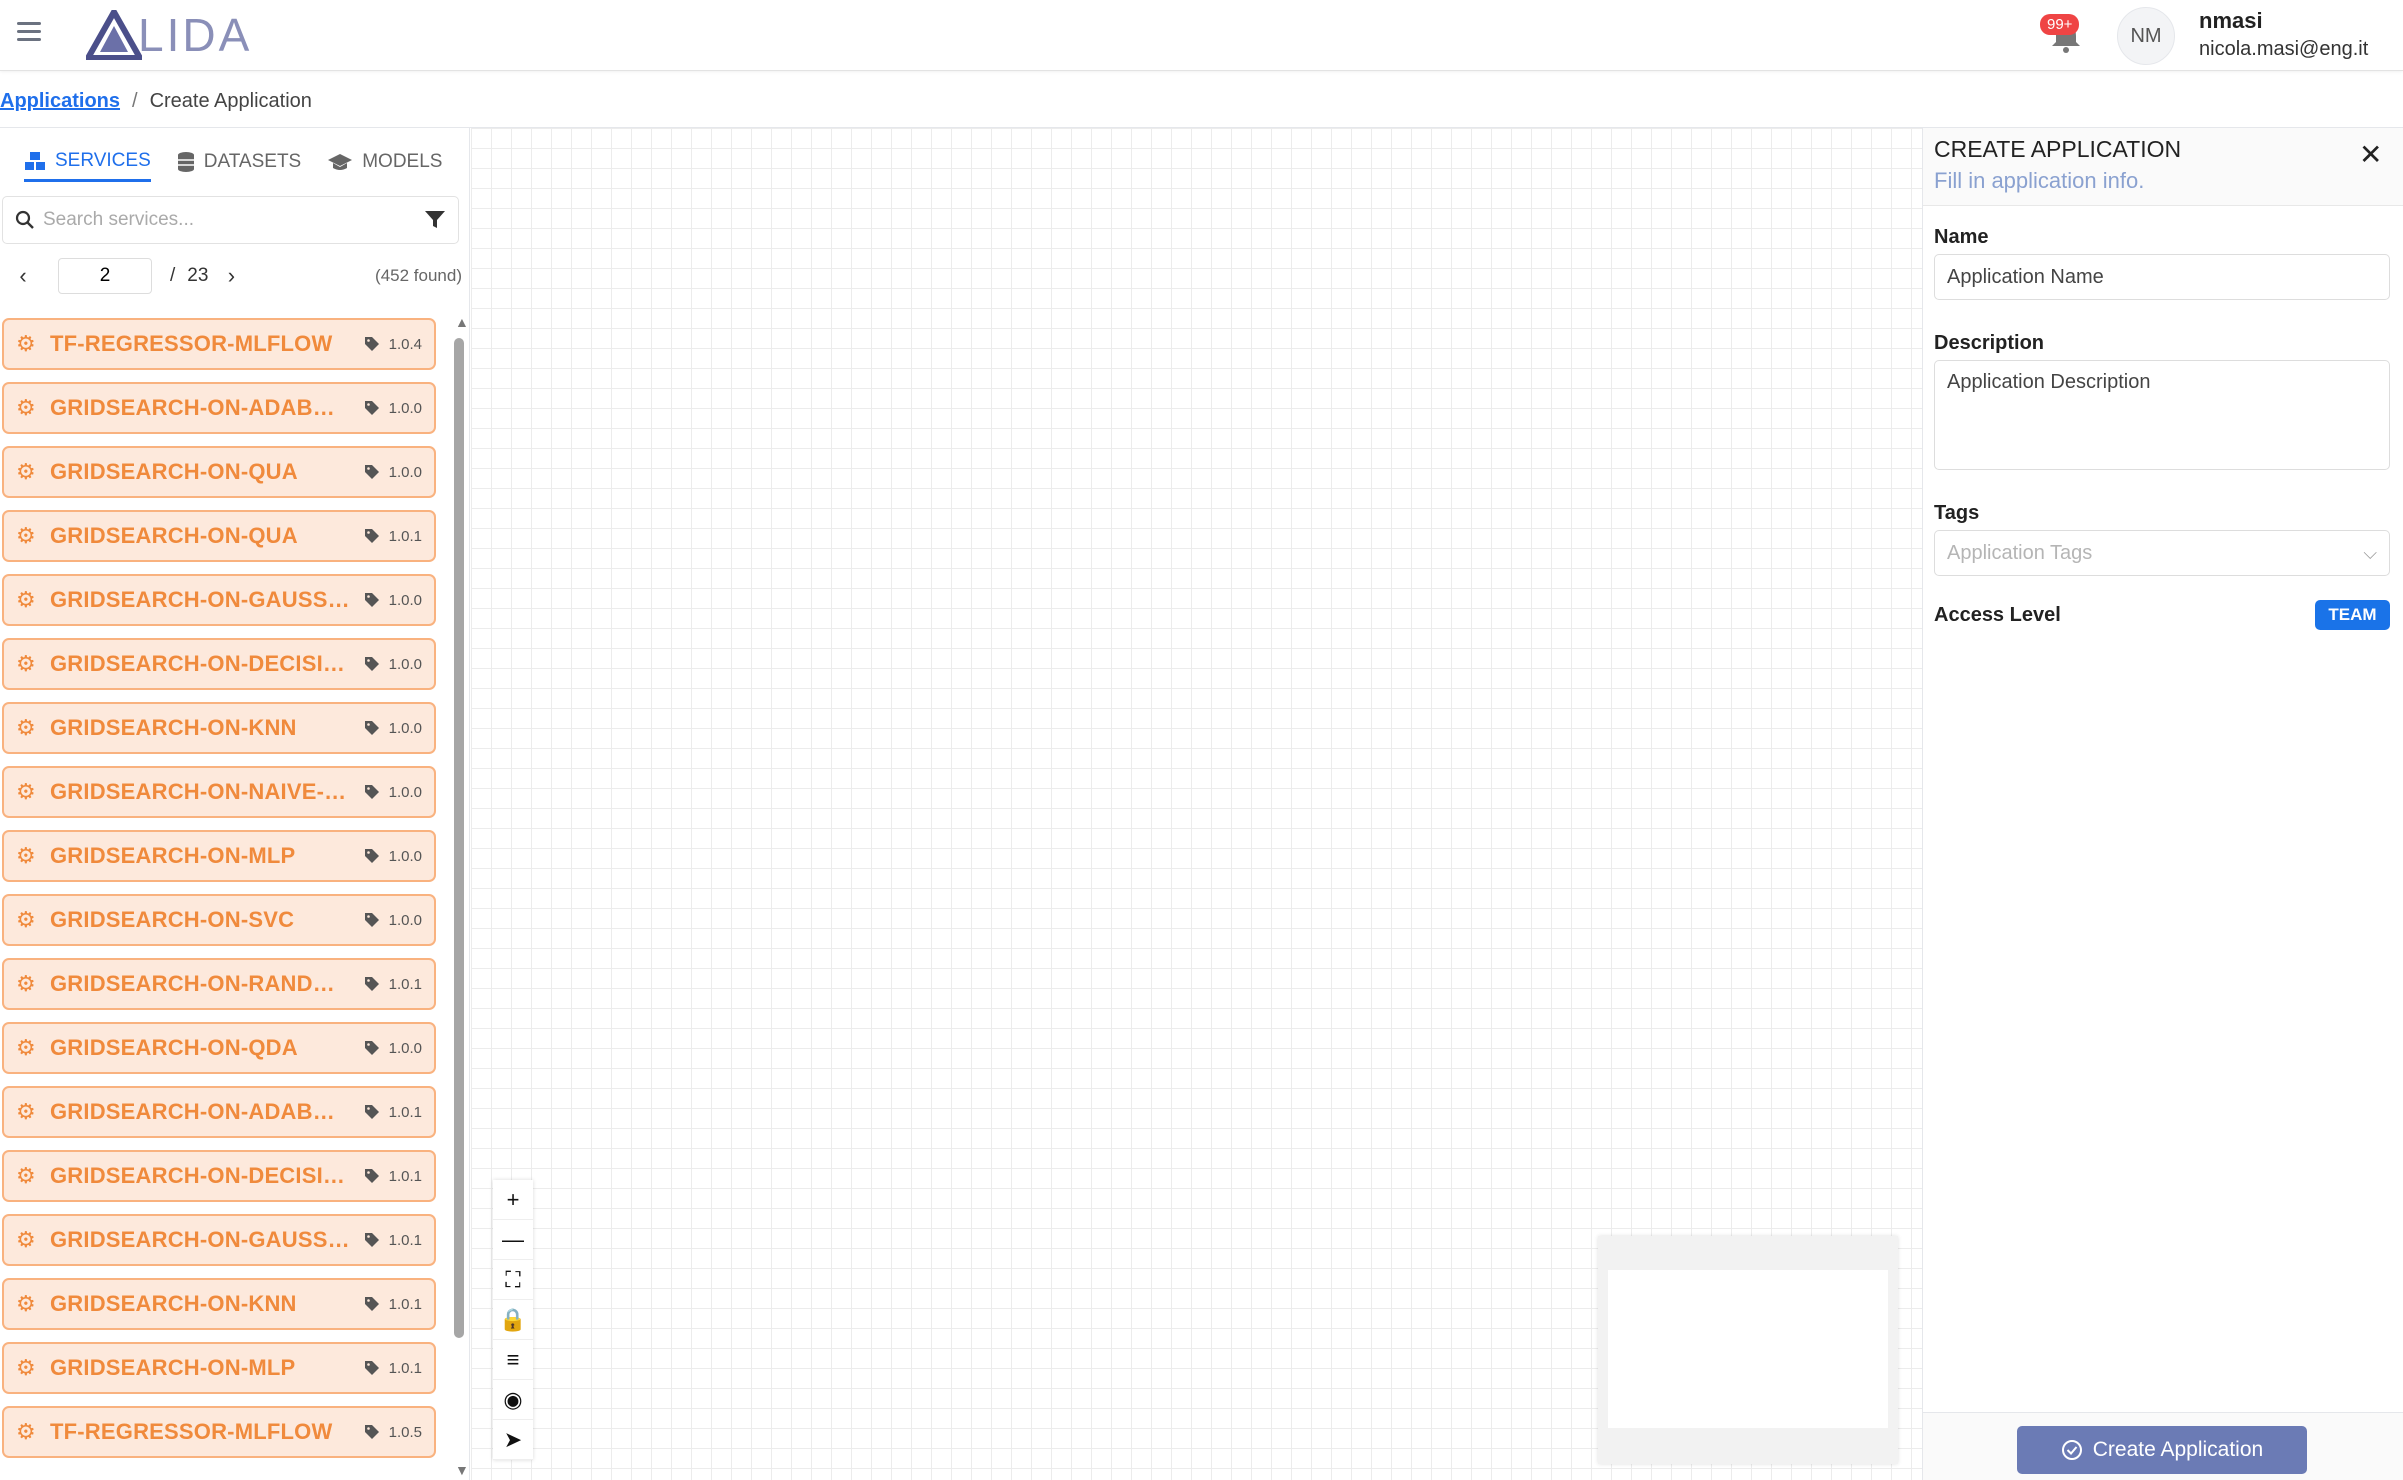 The image size is (2403, 1480). What do you see at coordinates (462, 322) in the screenshot?
I see `scroll-up-icon: ▲` at bounding box center [462, 322].